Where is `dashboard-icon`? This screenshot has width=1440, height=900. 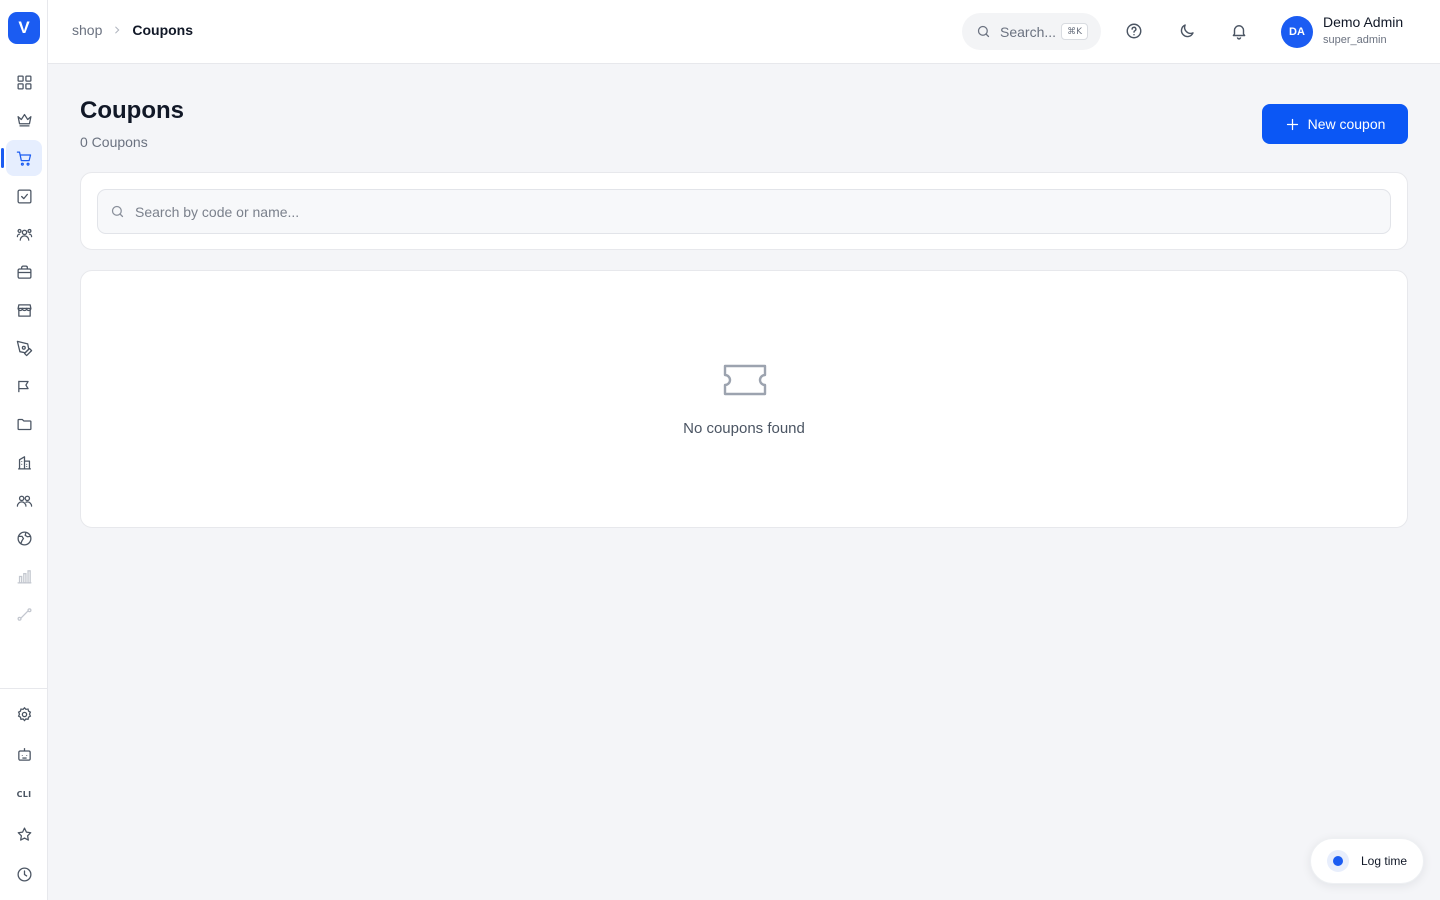 dashboard-icon is located at coordinates (24, 82).